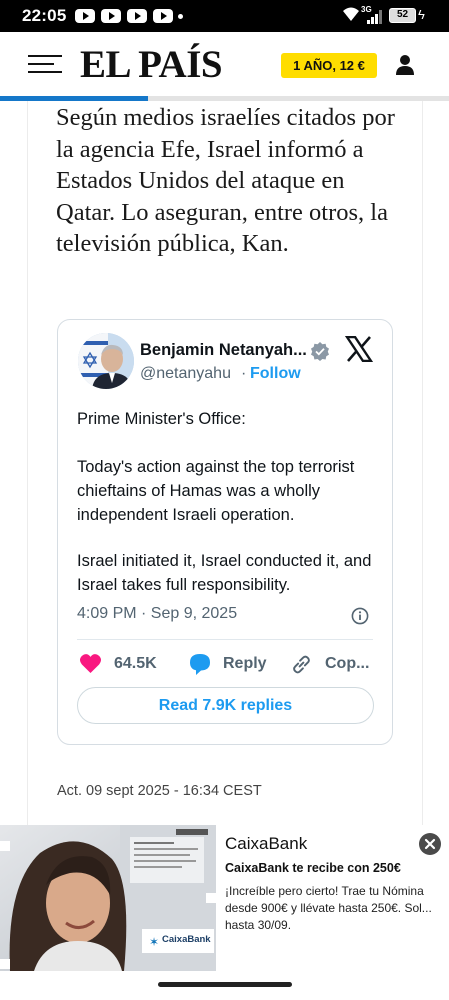 Image resolution: width=449 pixels, height=1000 pixels. What do you see at coordinates (374, 17) in the screenshot?
I see `signal-icon` at bounding box center [374, 17].